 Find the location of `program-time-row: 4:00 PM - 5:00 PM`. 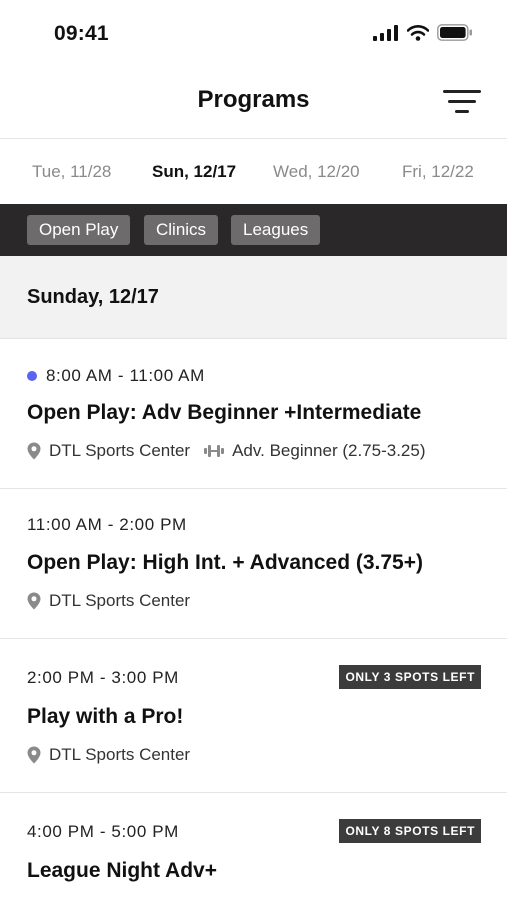

program-time-row: 4:00 PM - 5:00 PM is located at coordinates (103, 832).